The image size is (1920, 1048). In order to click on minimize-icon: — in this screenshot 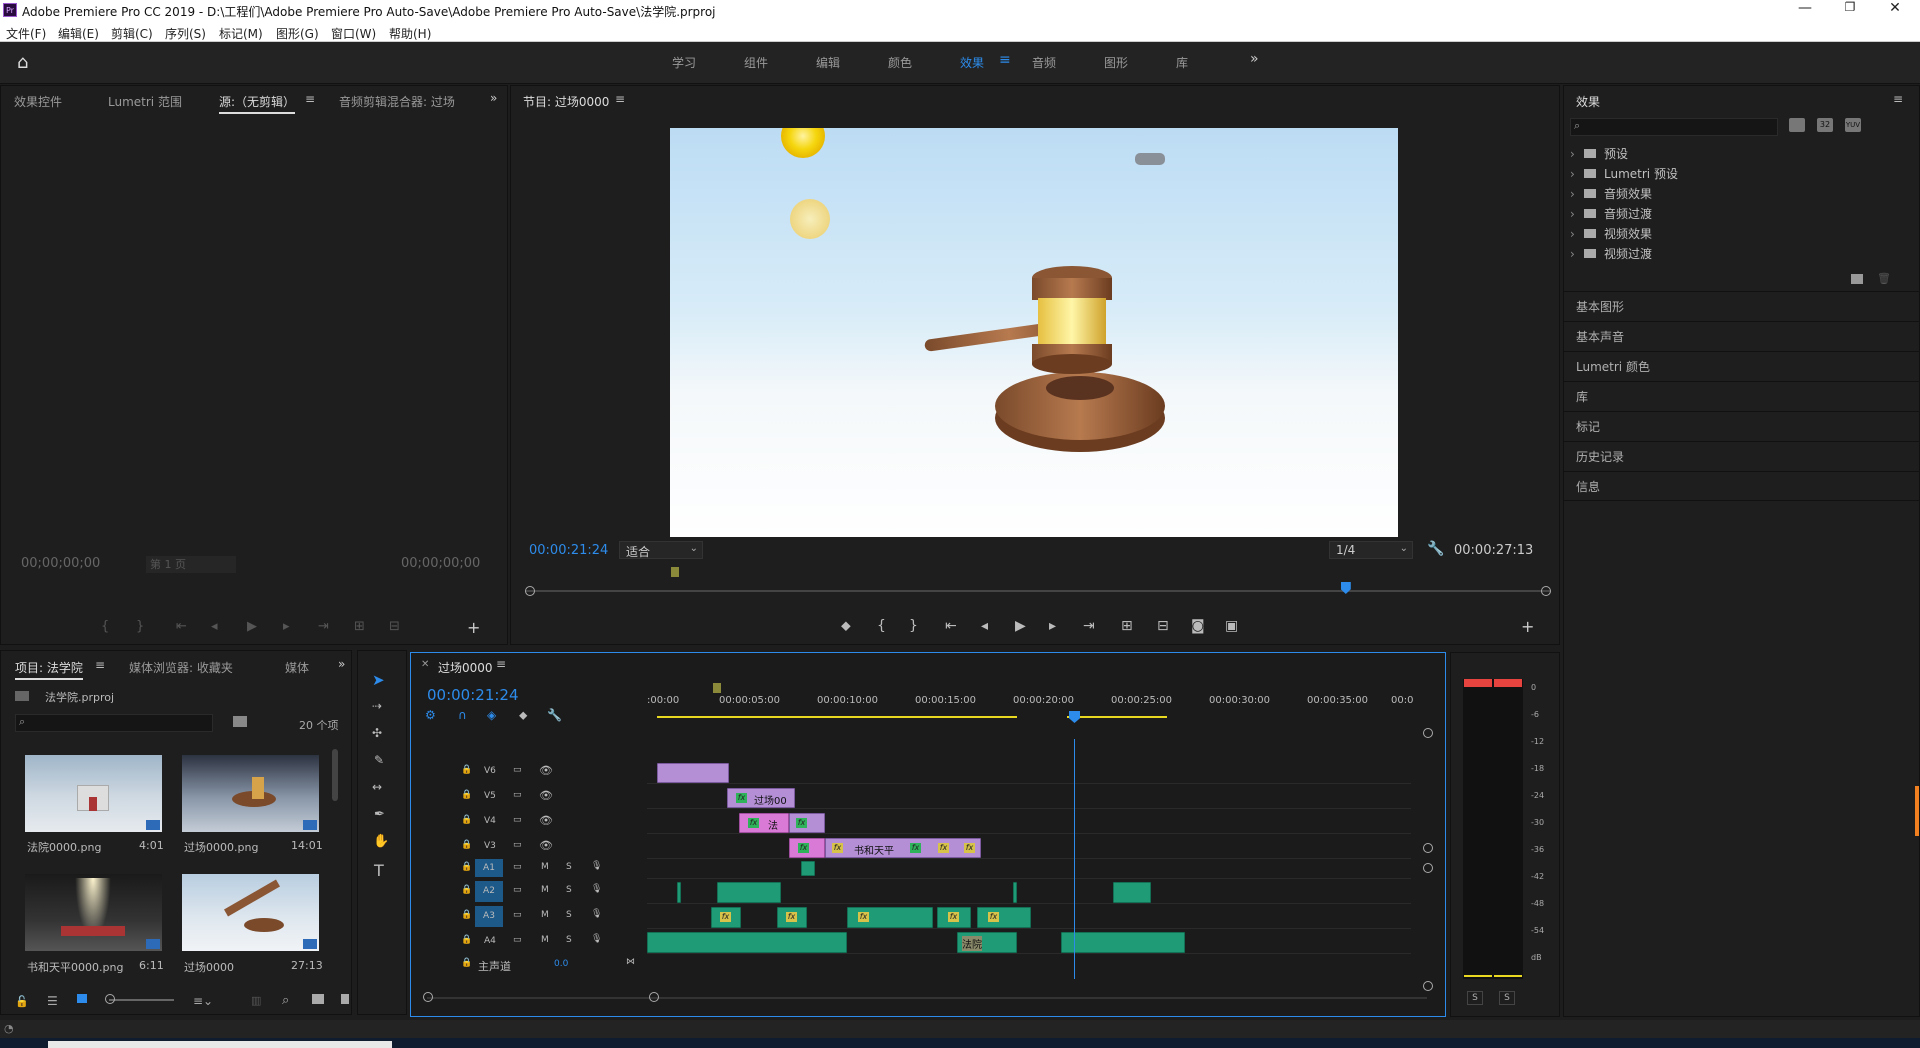, I will do `click(1805, 10)`.